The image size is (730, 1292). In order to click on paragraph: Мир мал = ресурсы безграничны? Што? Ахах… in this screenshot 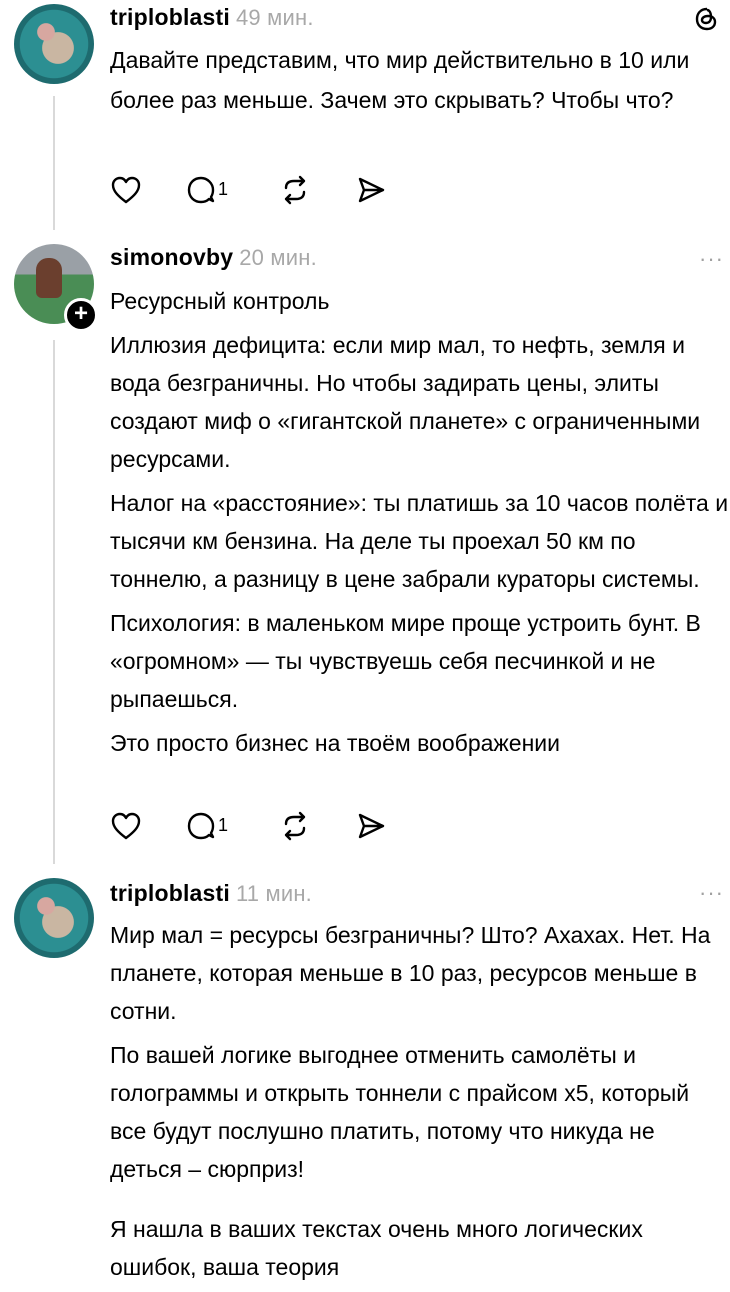, I will do `click(410, 973)`.